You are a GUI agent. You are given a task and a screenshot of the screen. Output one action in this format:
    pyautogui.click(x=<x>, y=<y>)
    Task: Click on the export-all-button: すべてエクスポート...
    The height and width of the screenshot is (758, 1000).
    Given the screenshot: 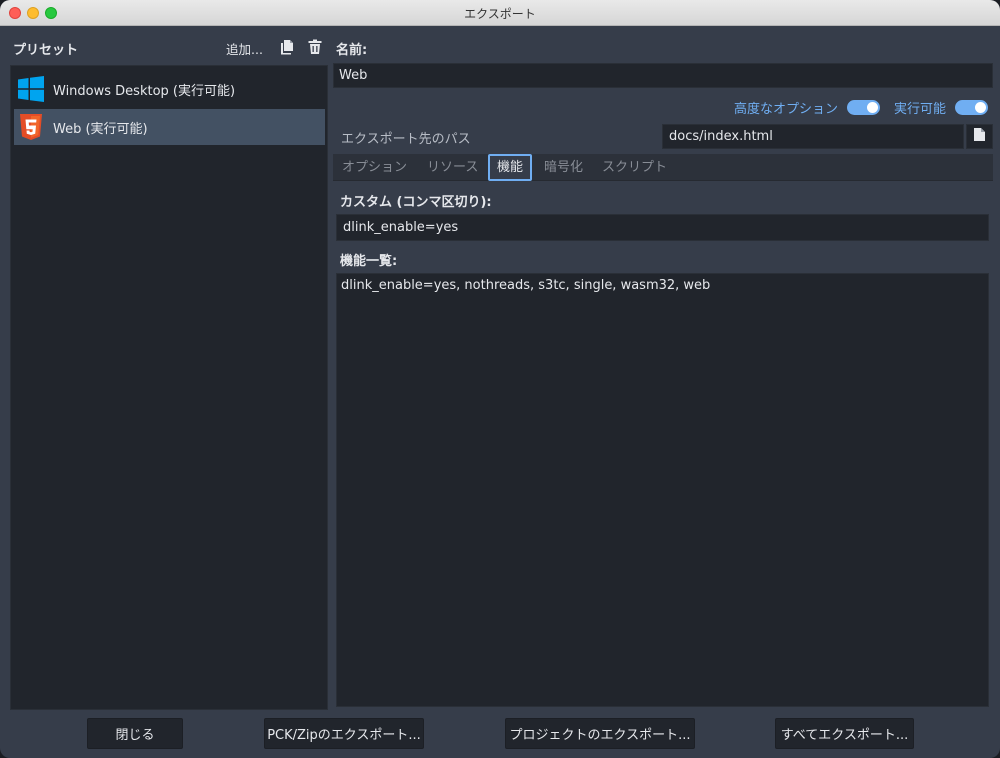 What is the action you would take?
    pyautogui.click(x=844, y=733)
    